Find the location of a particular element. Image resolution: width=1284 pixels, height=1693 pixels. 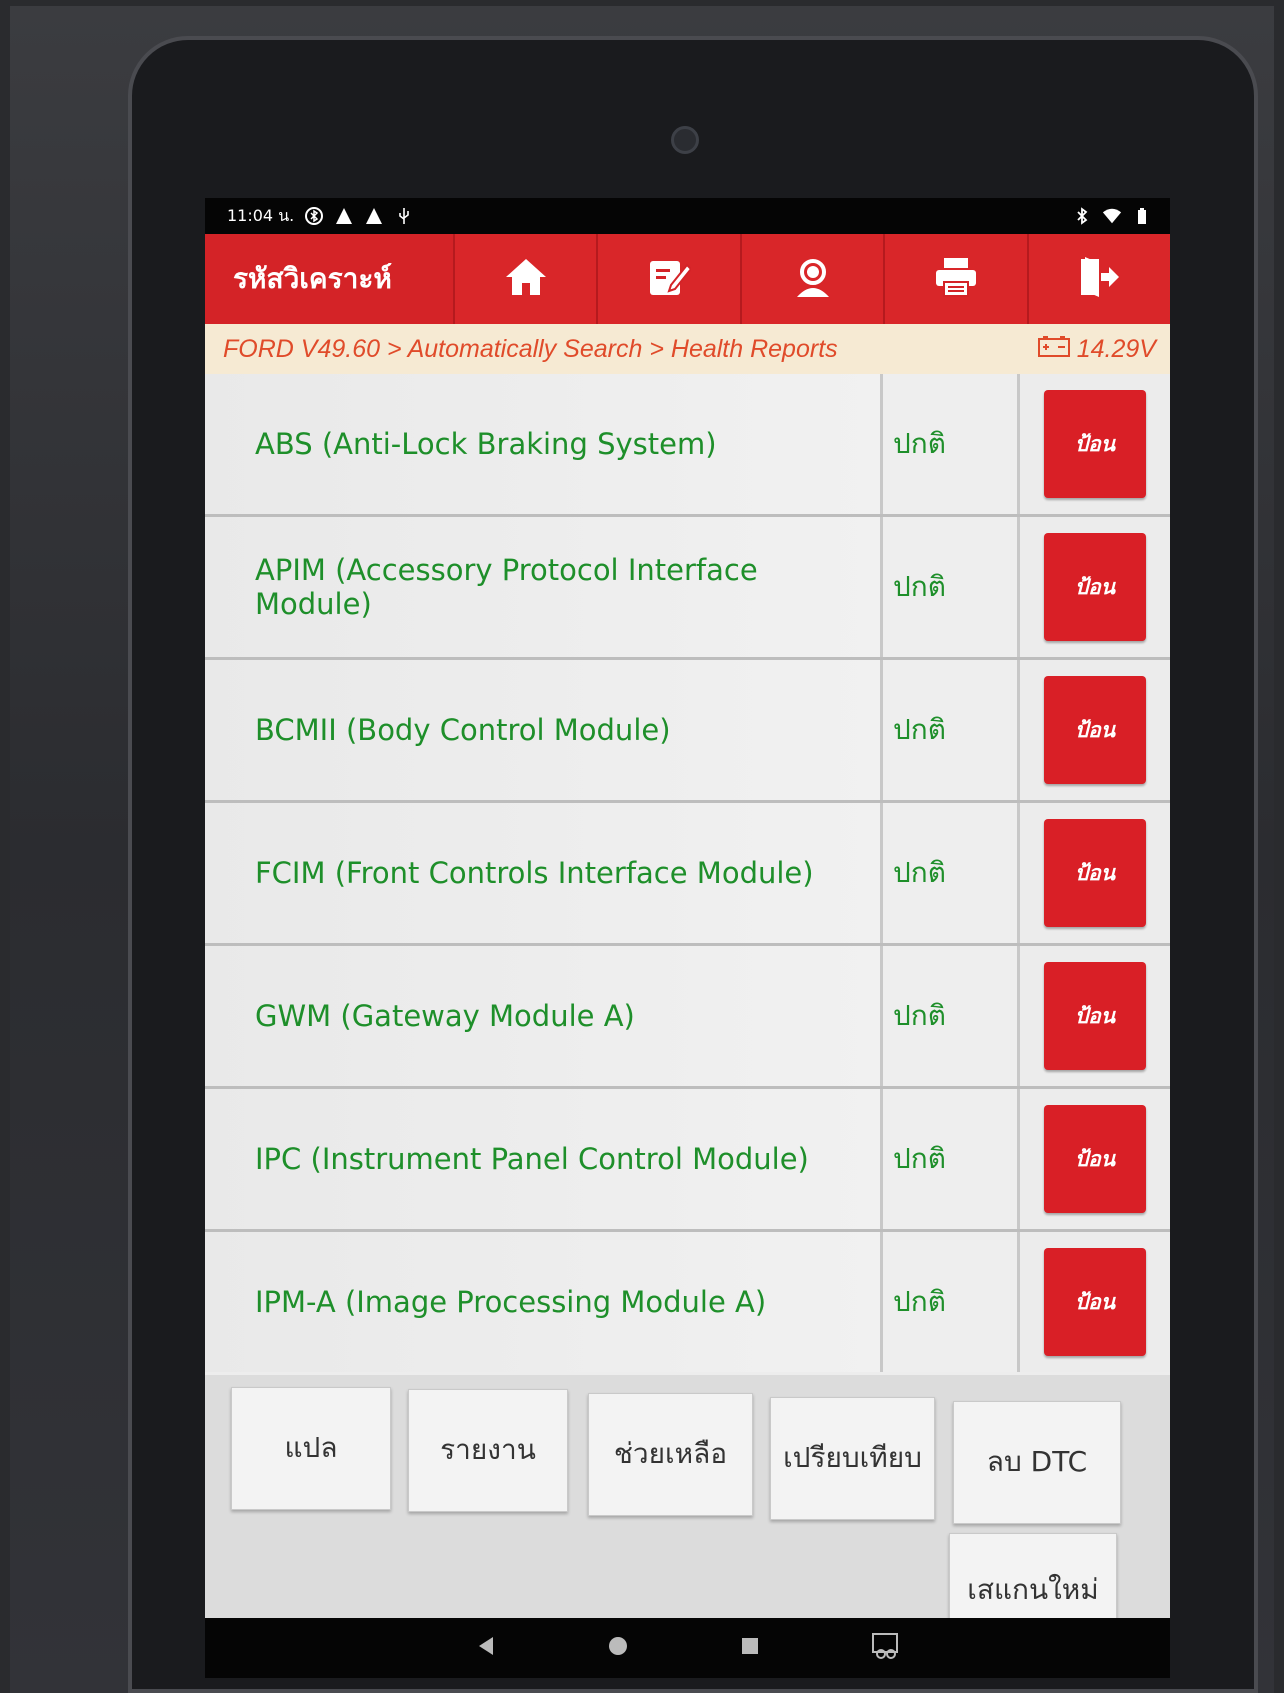

module-name: ABS (Anti-Lock Braking System) is located at coordinates (544, 444).